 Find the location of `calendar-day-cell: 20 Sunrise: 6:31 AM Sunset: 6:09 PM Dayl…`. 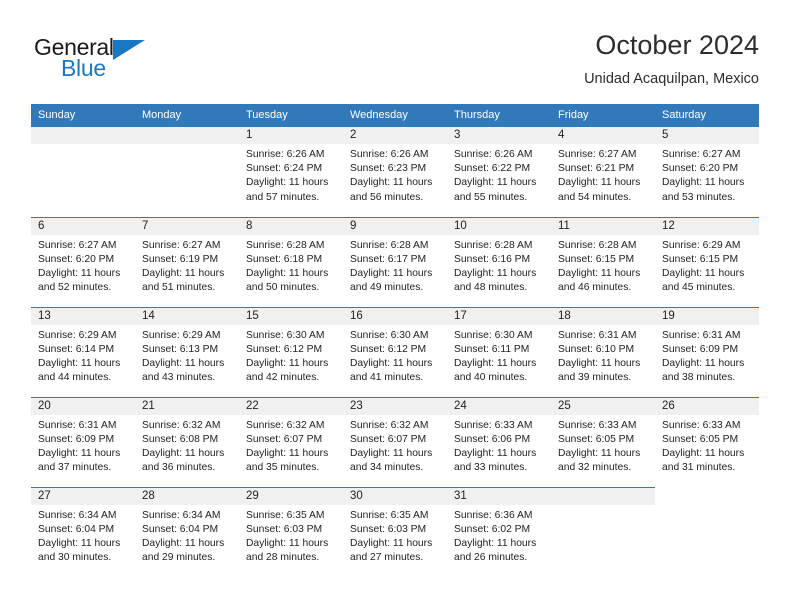

calendar-day-cell: 20 Sunrise: 6:31 AM Sunset: 6:09 PM Dayl… is located at coordinates (83, 441).